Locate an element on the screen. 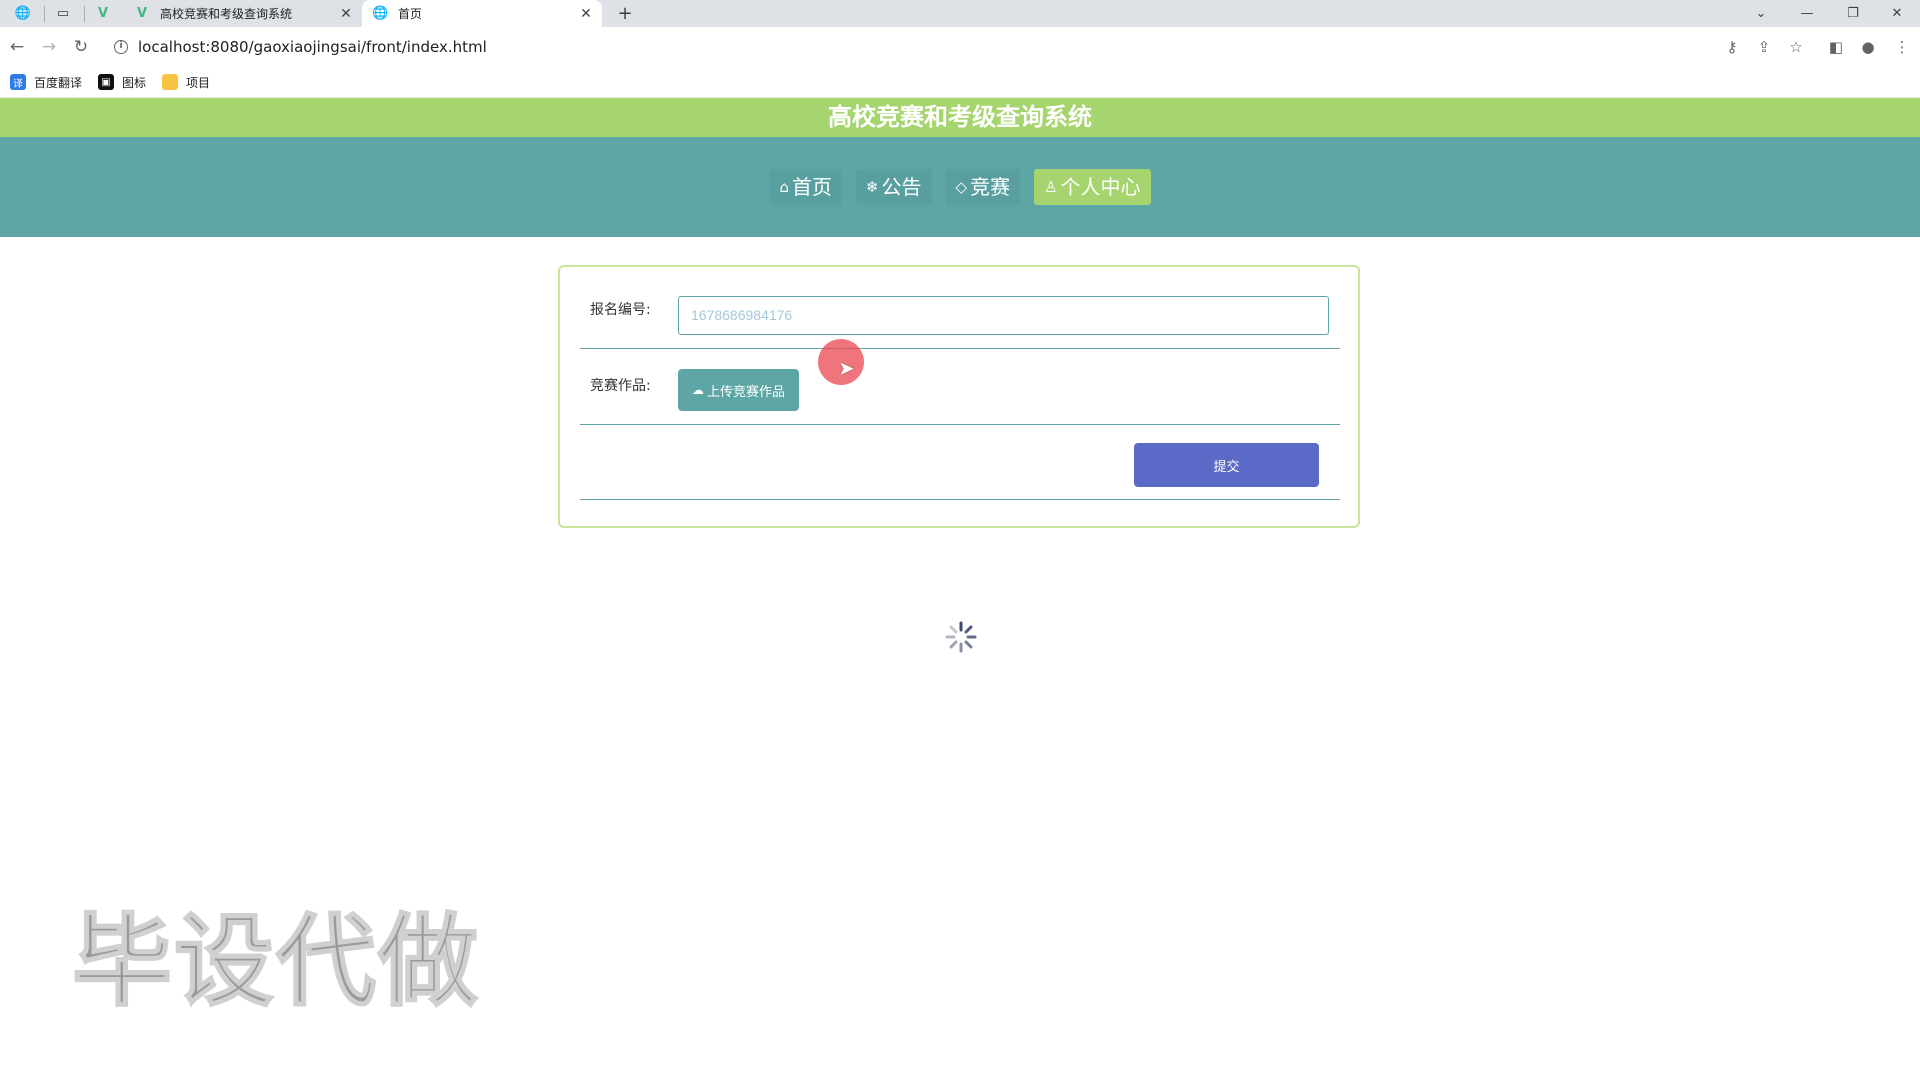  nav-announcements: ❄ 公告 is located at coordinates (893, 187).